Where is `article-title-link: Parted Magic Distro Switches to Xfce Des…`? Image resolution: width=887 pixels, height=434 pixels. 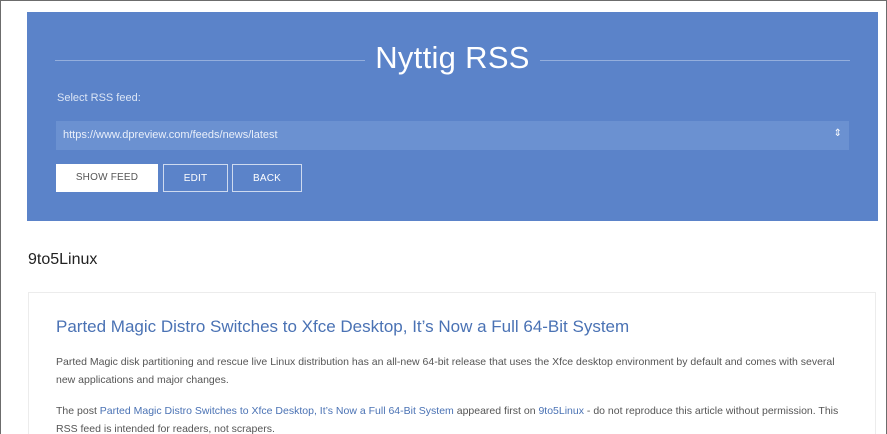 article-title-link: Parted Magic Distro Switches to Xfce Des… is located at coordinates (342, 327).